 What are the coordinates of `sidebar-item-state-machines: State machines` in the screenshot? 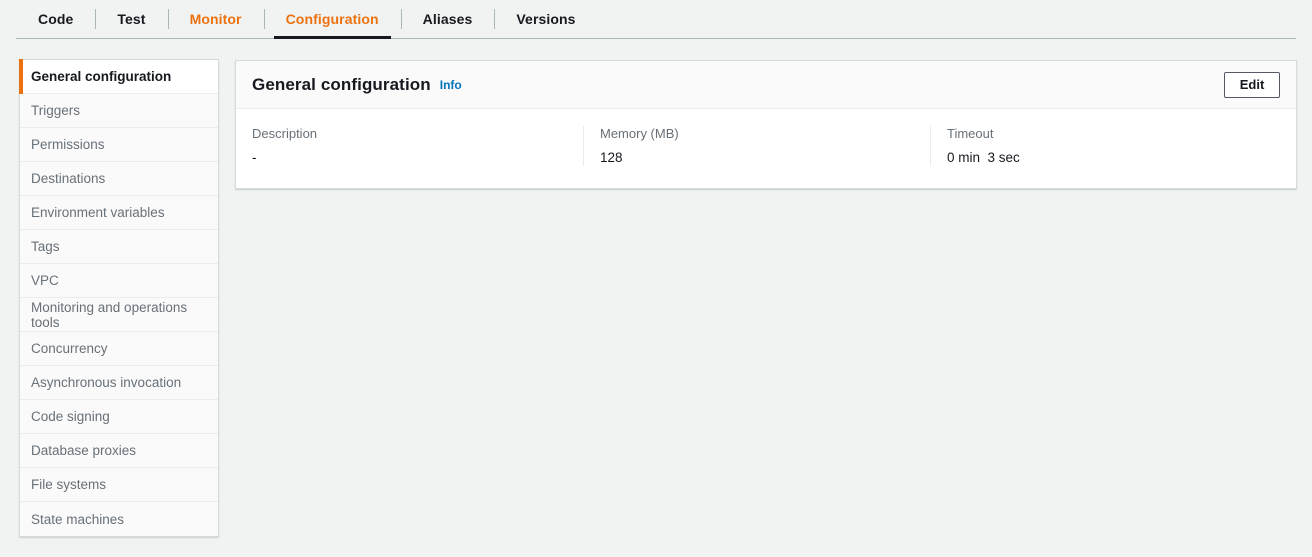 It's located at (119, 519).